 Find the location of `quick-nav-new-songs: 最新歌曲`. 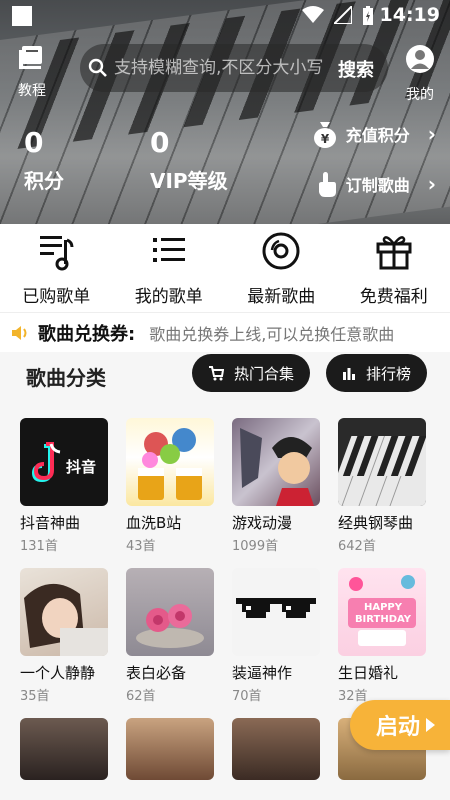

quick-nav-new-songs: 最新歌曲 is located at coordinates (281, 268).